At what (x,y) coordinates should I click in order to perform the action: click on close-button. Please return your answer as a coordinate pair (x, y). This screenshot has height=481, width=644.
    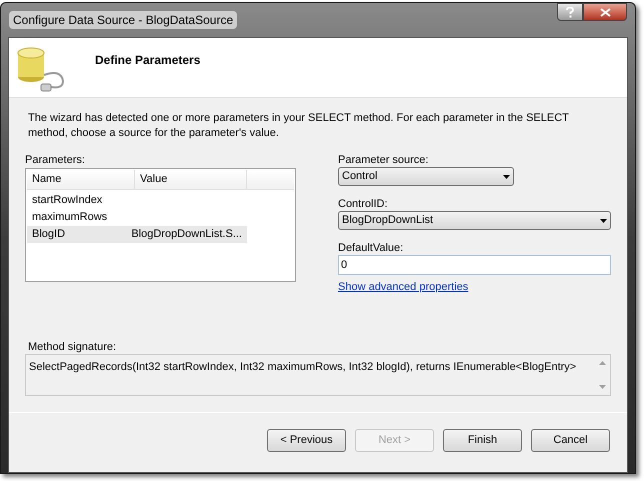
    Looking at the image, I should click on (605, 12).